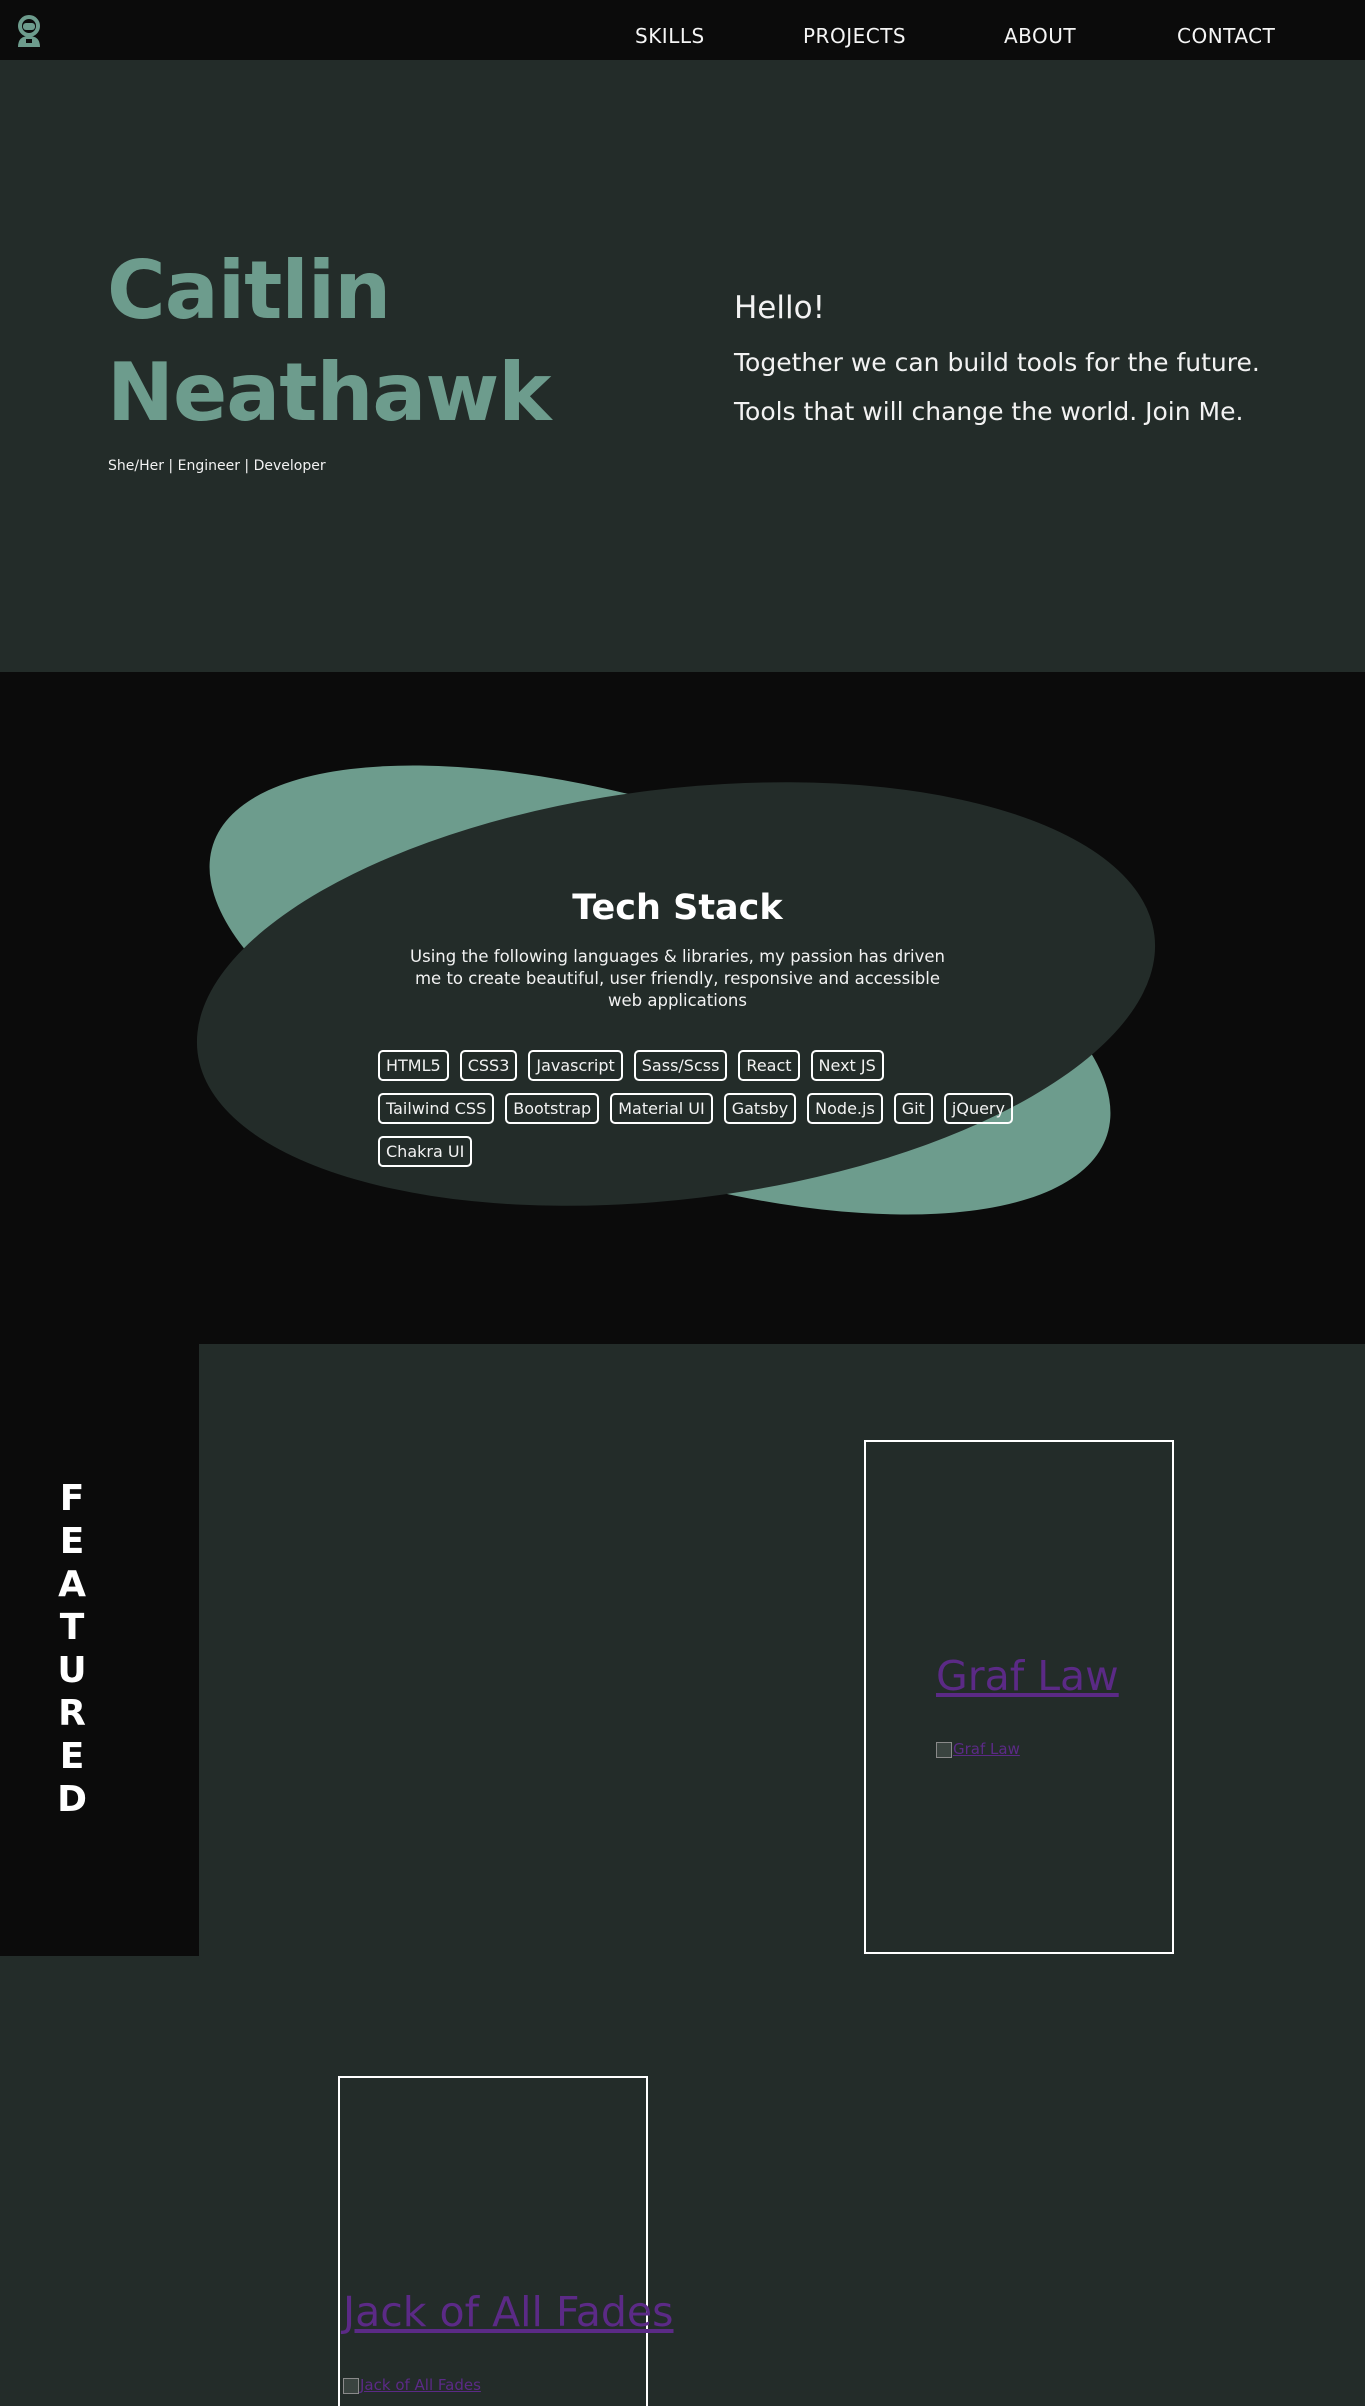  Describe the element at coordinates (661, 1108) in the screenshot. I see `skill-chip: Material UI` at that location.